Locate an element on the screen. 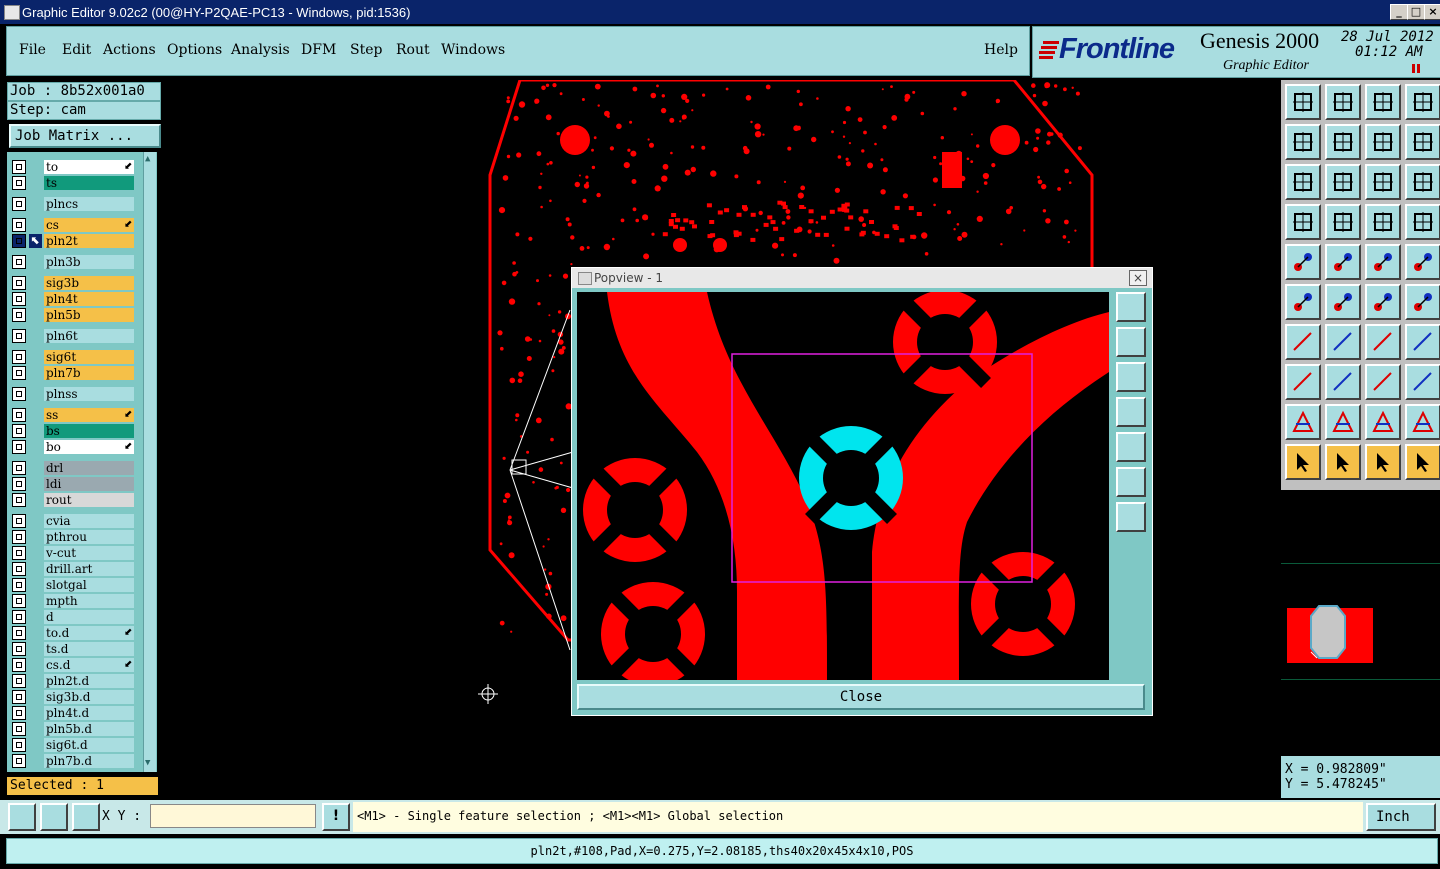  layer-row: bo ⬋ is located at coordinates (73, 447).